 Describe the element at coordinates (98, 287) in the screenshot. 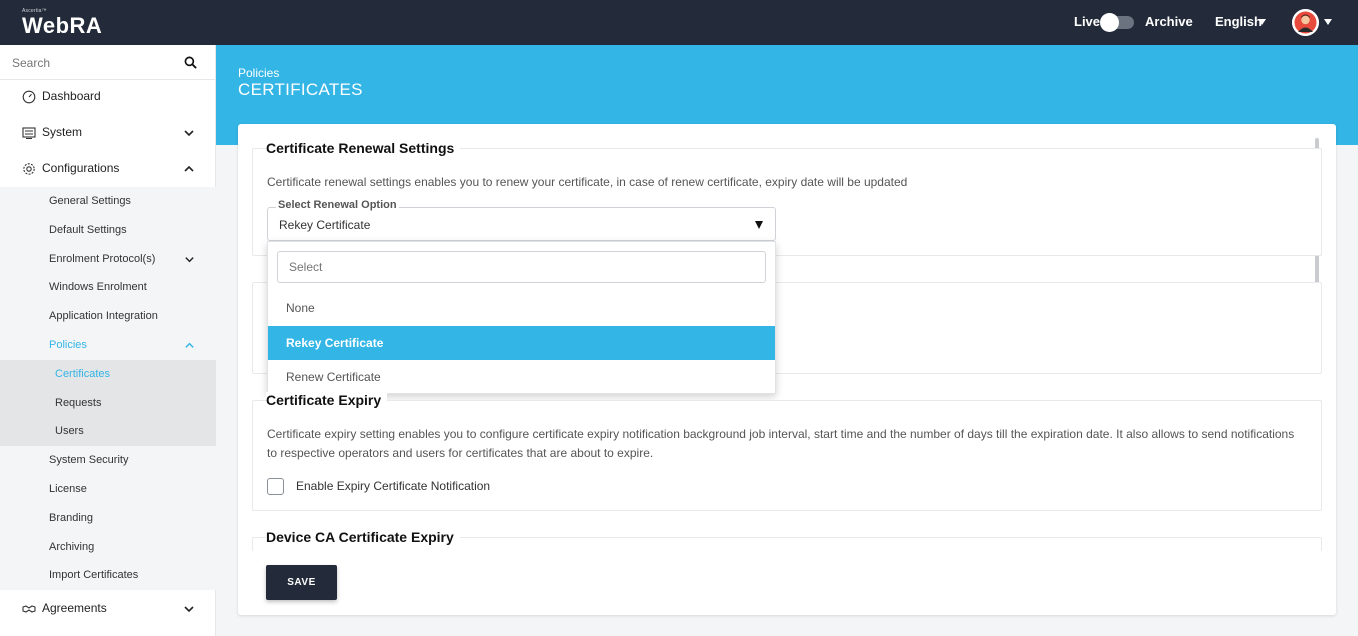

I see `sidebar-item-label: Windows Enrolment` at that location.